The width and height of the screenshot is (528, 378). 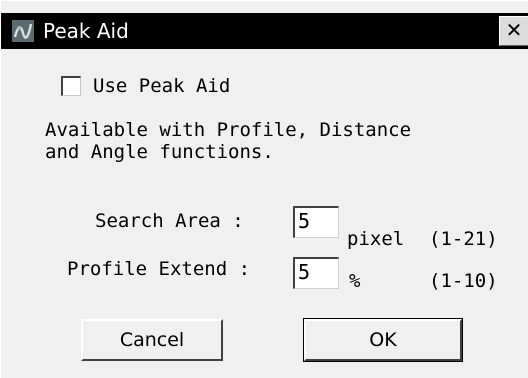 I want to click on cancel-button: Cancel, so click(x=152, y=340).